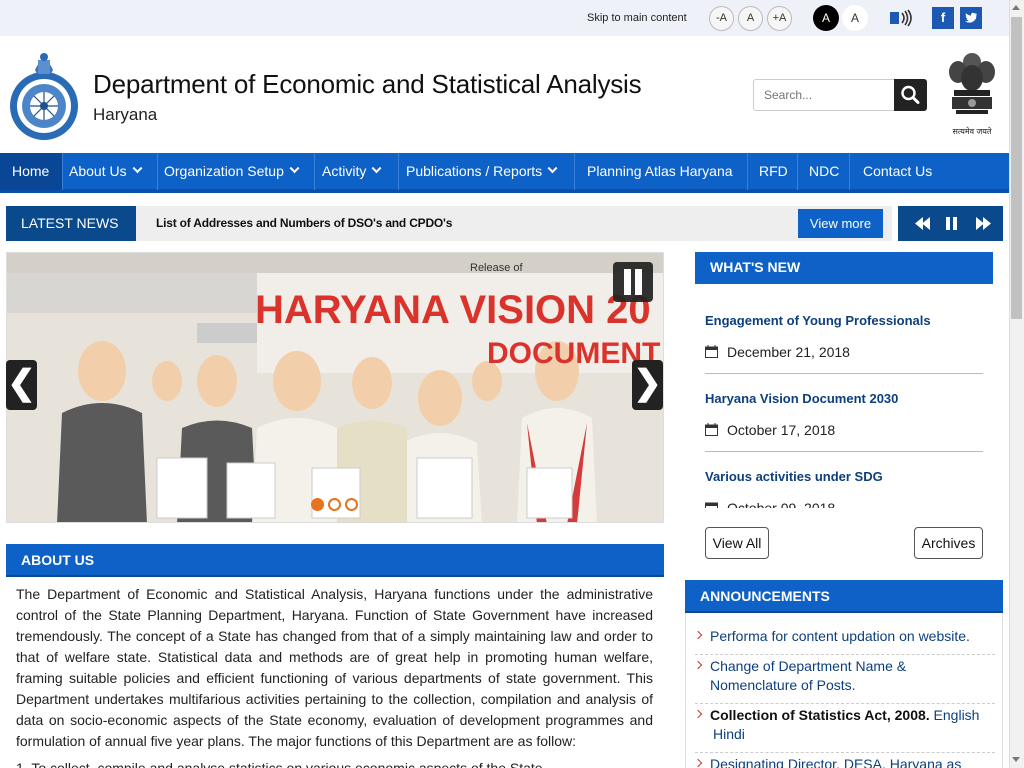  I want to click on news-controls, so click(950, 223).